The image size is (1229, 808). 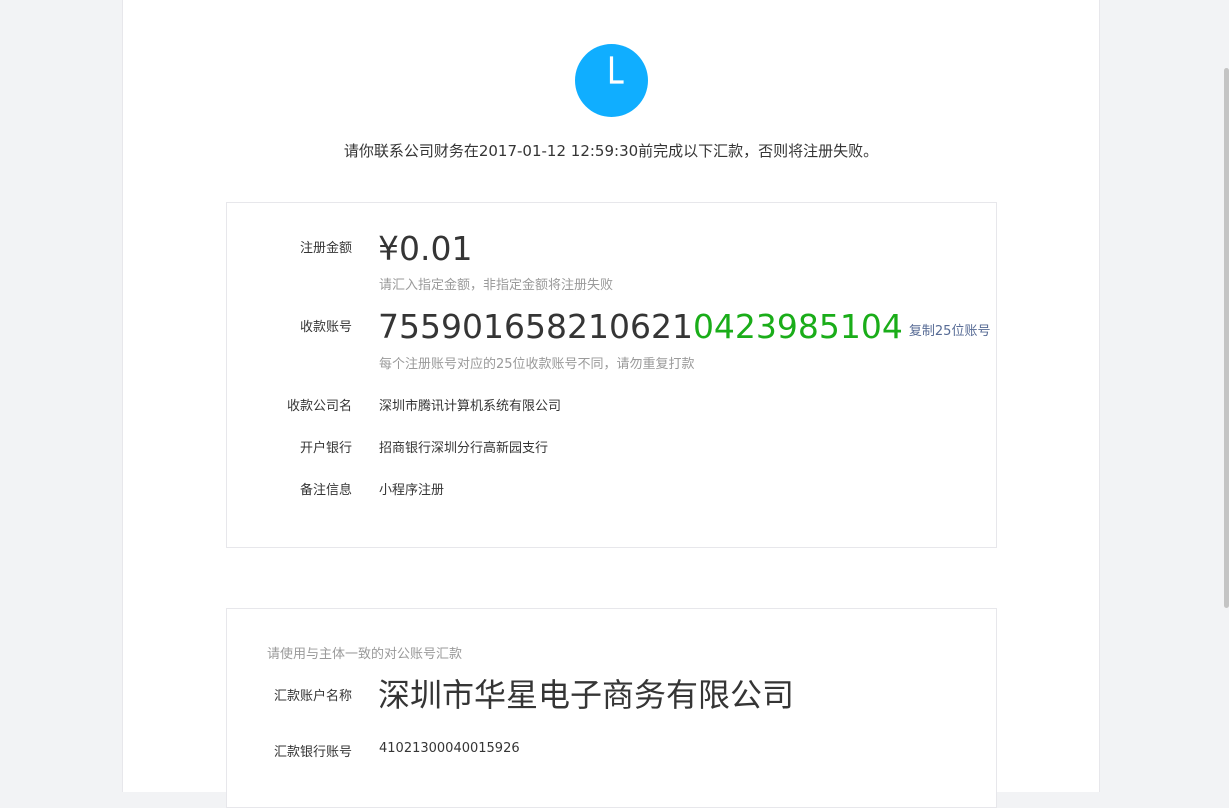 I want to click on clock-icon, so click(x=611, y=80).